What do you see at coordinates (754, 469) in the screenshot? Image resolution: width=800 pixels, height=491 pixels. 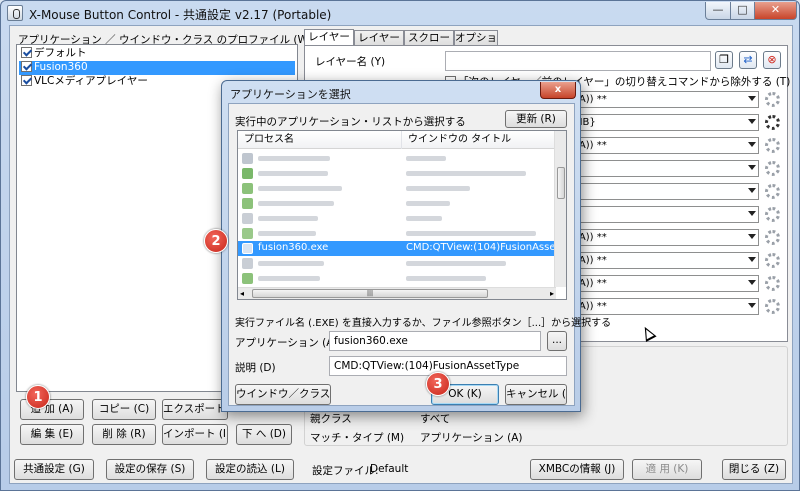 I see `close-button: 閉じる (Z)` at bounding box center [754, 469].